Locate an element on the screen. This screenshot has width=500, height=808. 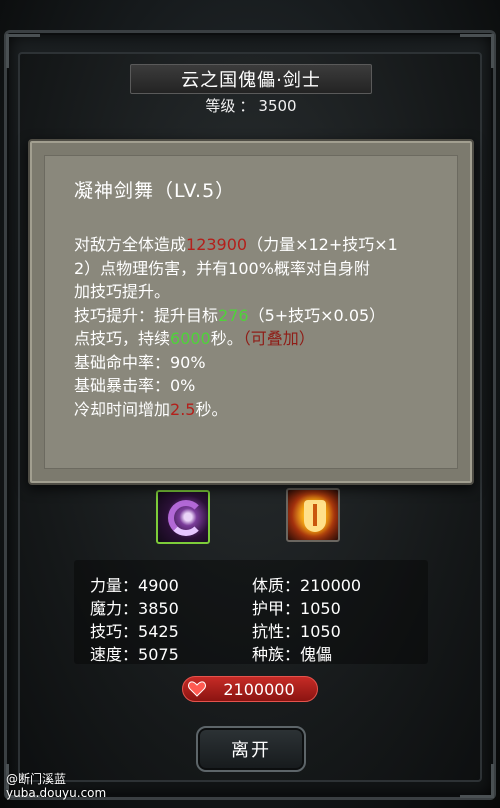
heart-icon is located at coordinates (197, 689).